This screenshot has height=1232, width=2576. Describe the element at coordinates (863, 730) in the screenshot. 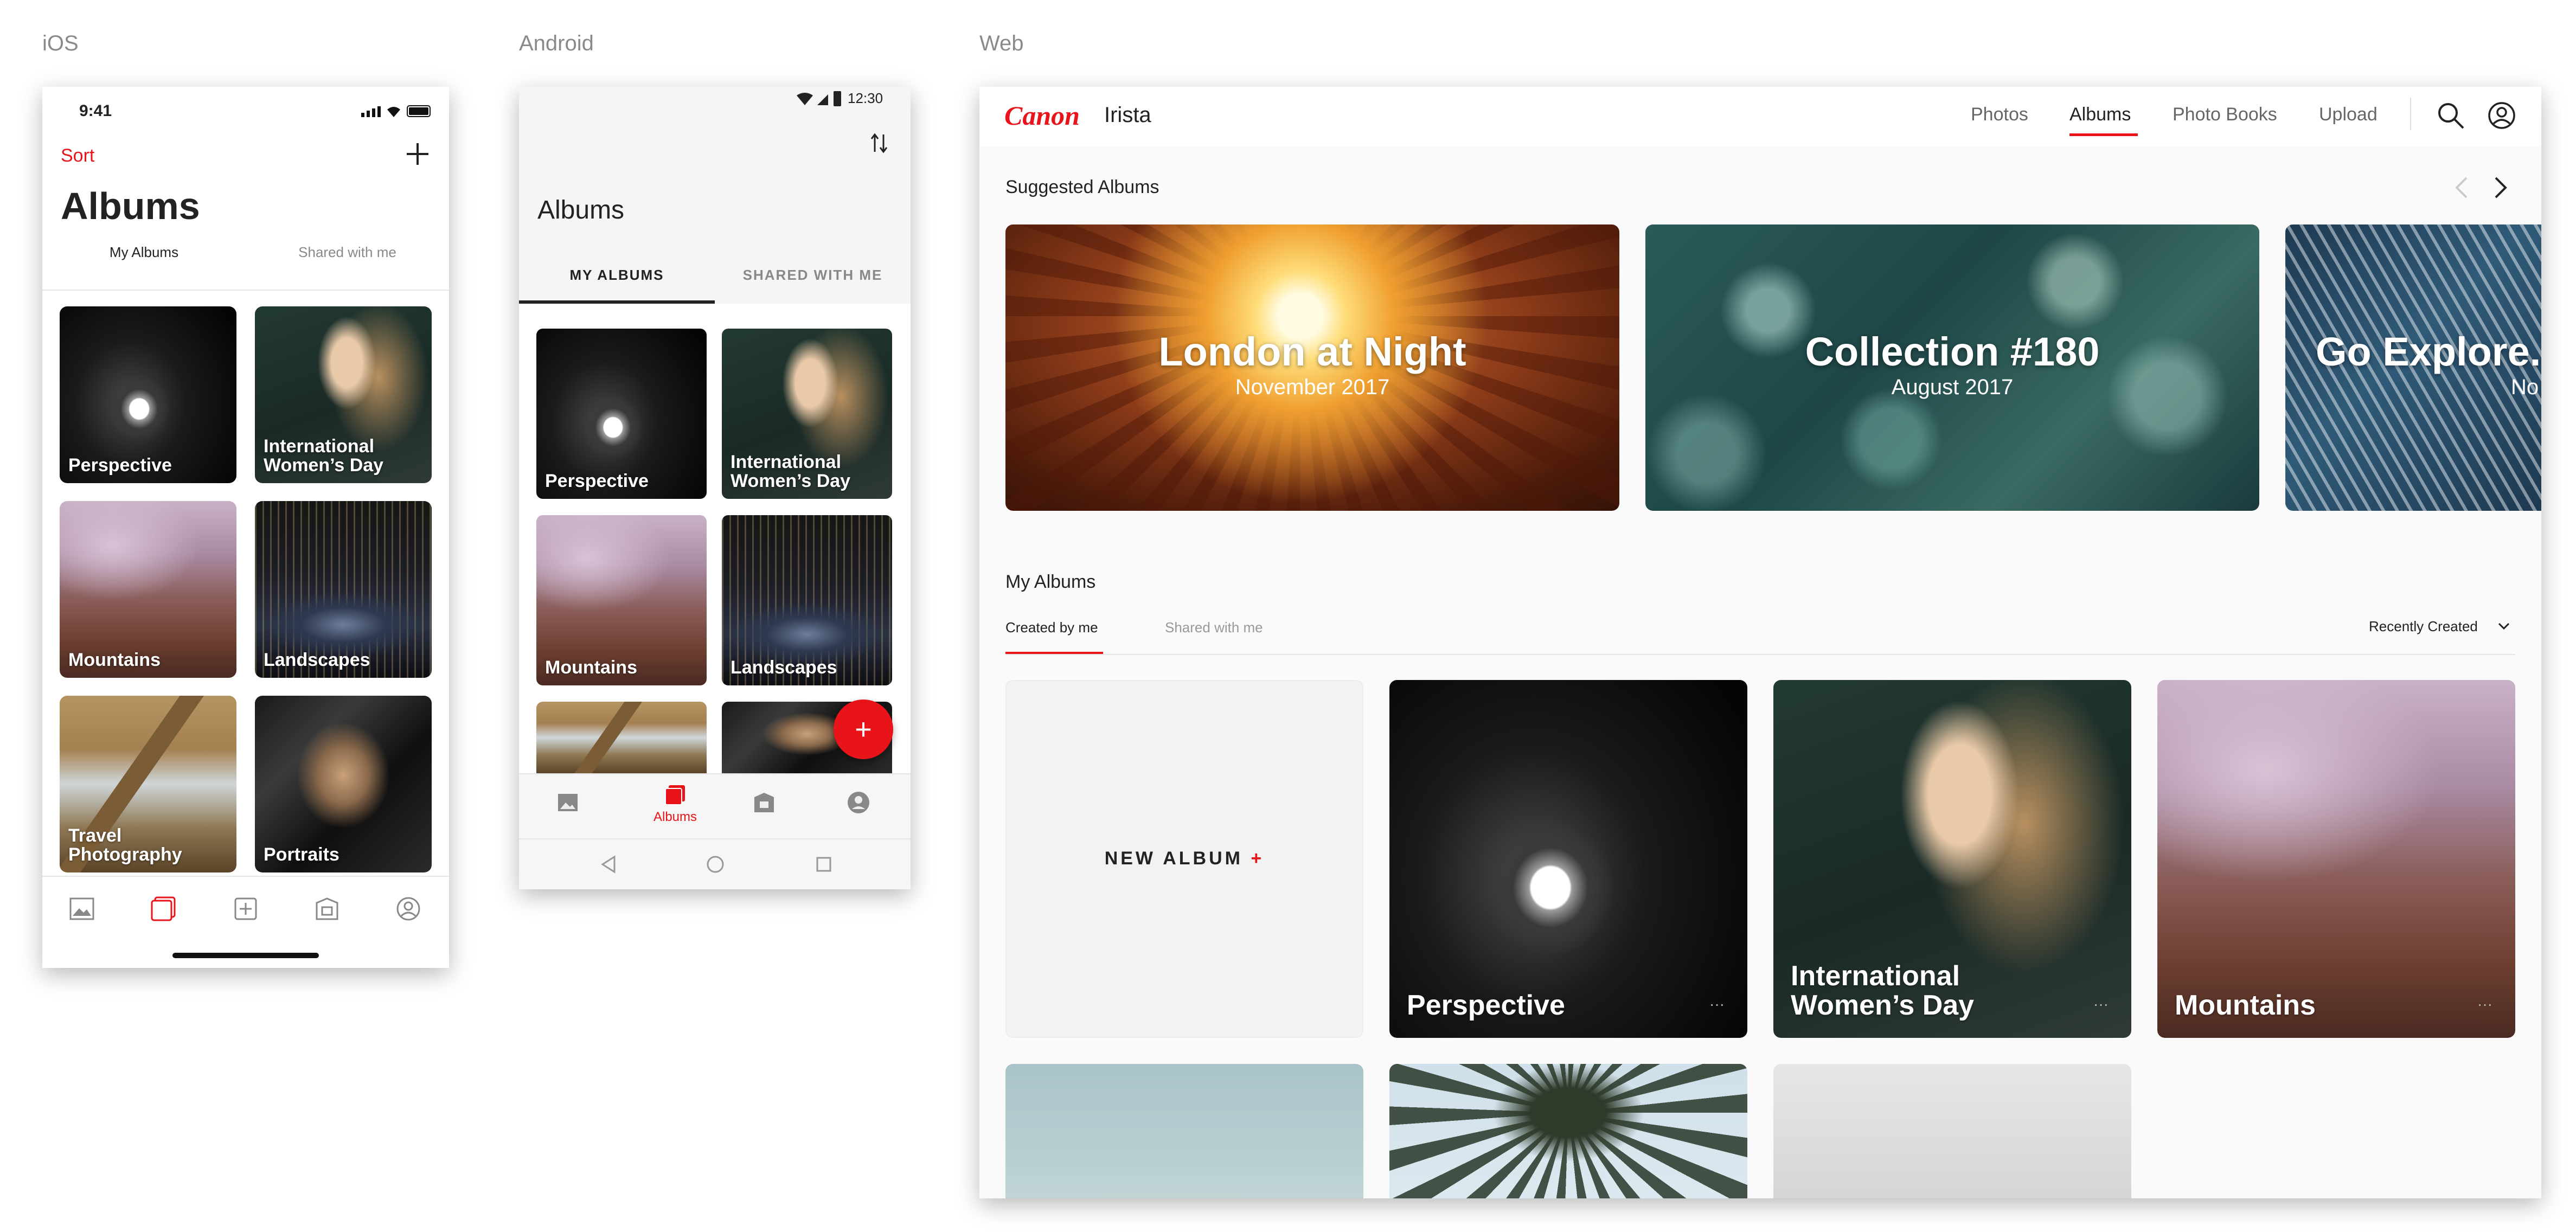

I see `add-album-fab: +` at that location.